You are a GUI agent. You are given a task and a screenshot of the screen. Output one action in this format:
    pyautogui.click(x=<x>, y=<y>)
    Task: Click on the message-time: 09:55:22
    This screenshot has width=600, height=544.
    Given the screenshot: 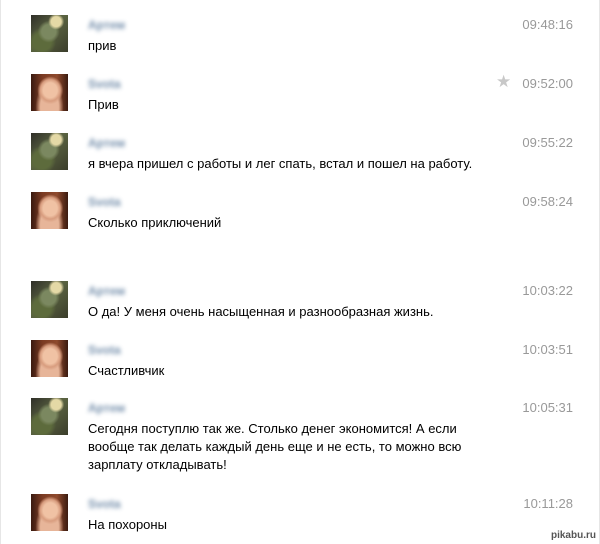 What is the action you would take?
    pyautogui.click(x=547, y=142)
    